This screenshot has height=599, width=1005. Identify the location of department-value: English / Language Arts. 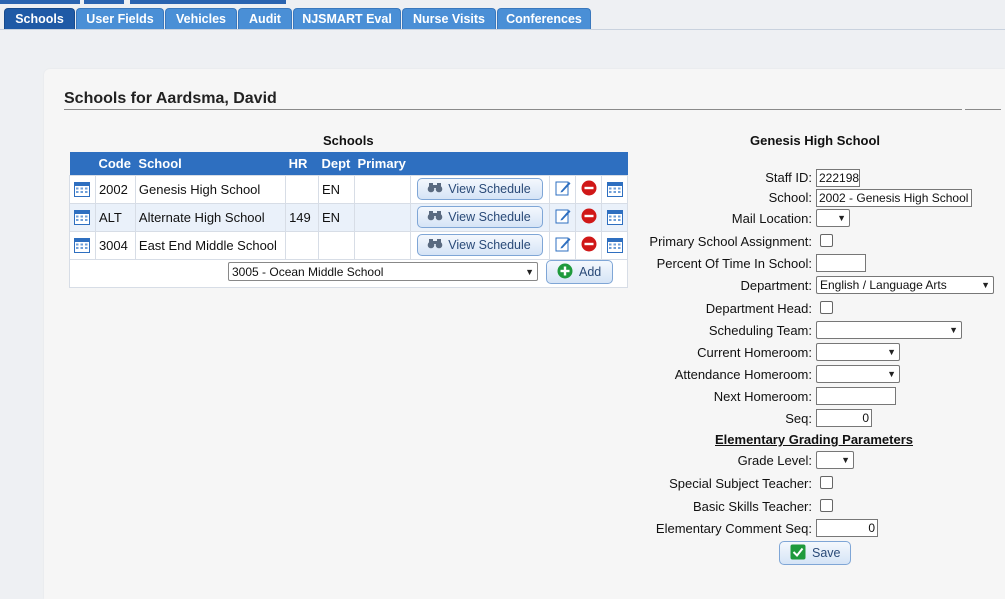
(883, 285).